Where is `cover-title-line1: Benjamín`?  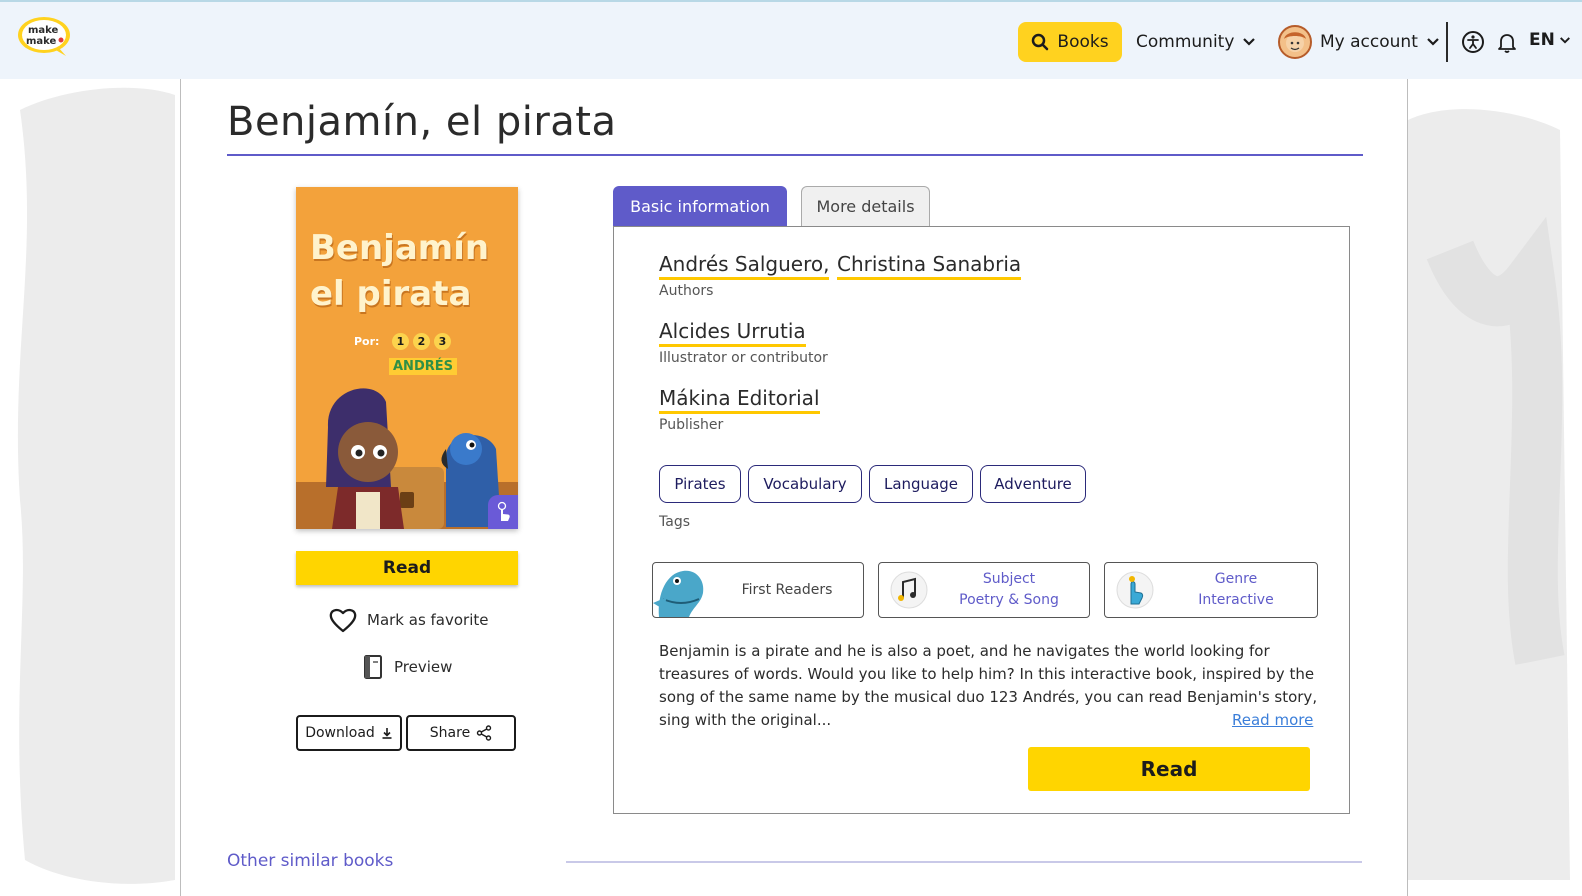 cover-title-line1: Benjamín is located at coordinates (400, 248).